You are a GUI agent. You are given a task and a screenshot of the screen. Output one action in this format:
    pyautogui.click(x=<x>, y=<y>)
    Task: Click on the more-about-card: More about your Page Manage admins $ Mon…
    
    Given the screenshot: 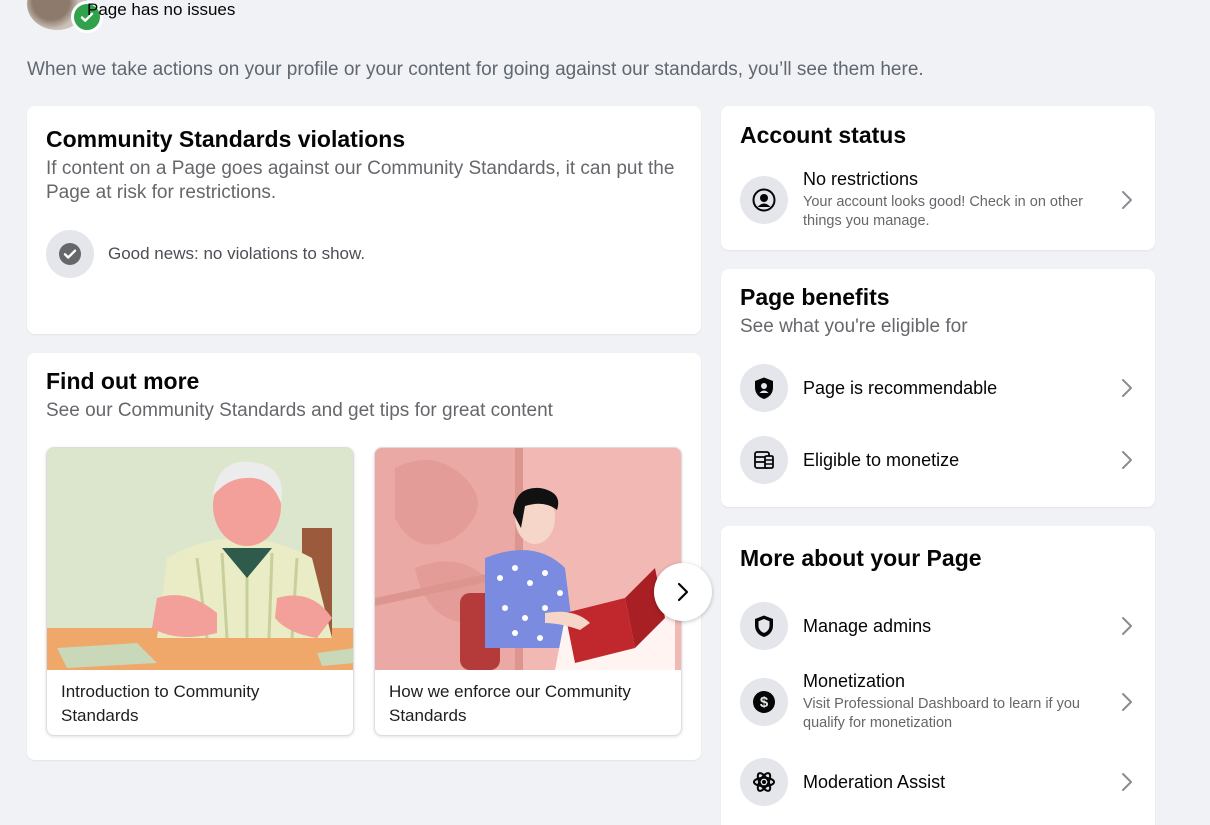 What is the action you would take?
    pyautogui.click(x=938, y=675)
    